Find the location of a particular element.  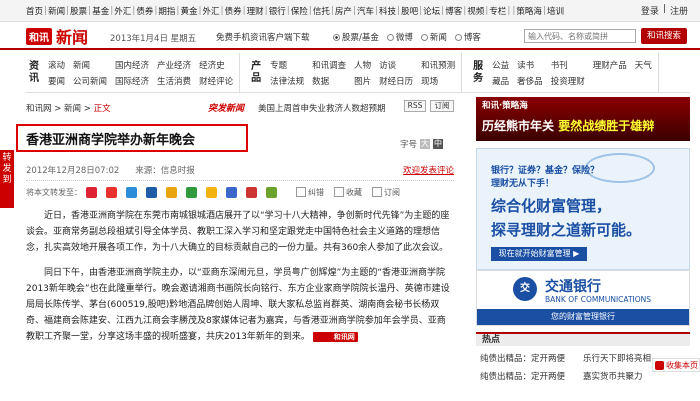

mobile-client-link: 免费手机资讯客户端下载 is located at coordinates (263, 37).